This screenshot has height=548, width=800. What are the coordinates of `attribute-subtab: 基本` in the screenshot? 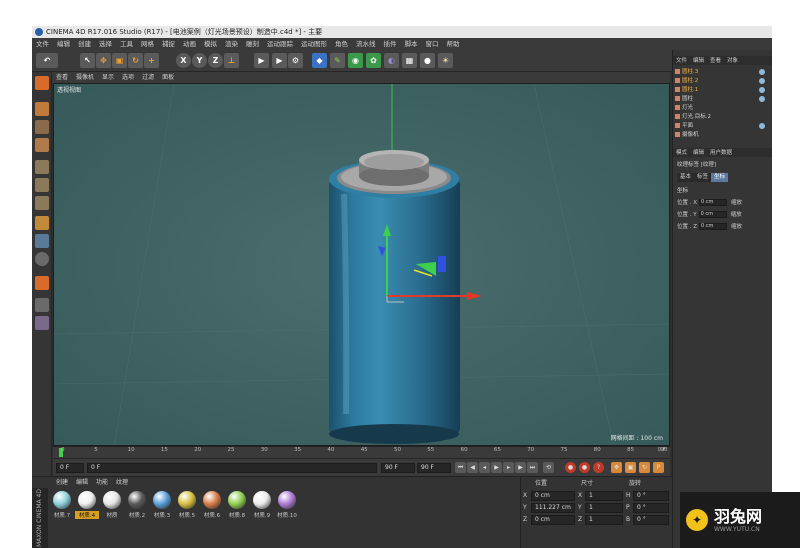 It's located at (686, 177).